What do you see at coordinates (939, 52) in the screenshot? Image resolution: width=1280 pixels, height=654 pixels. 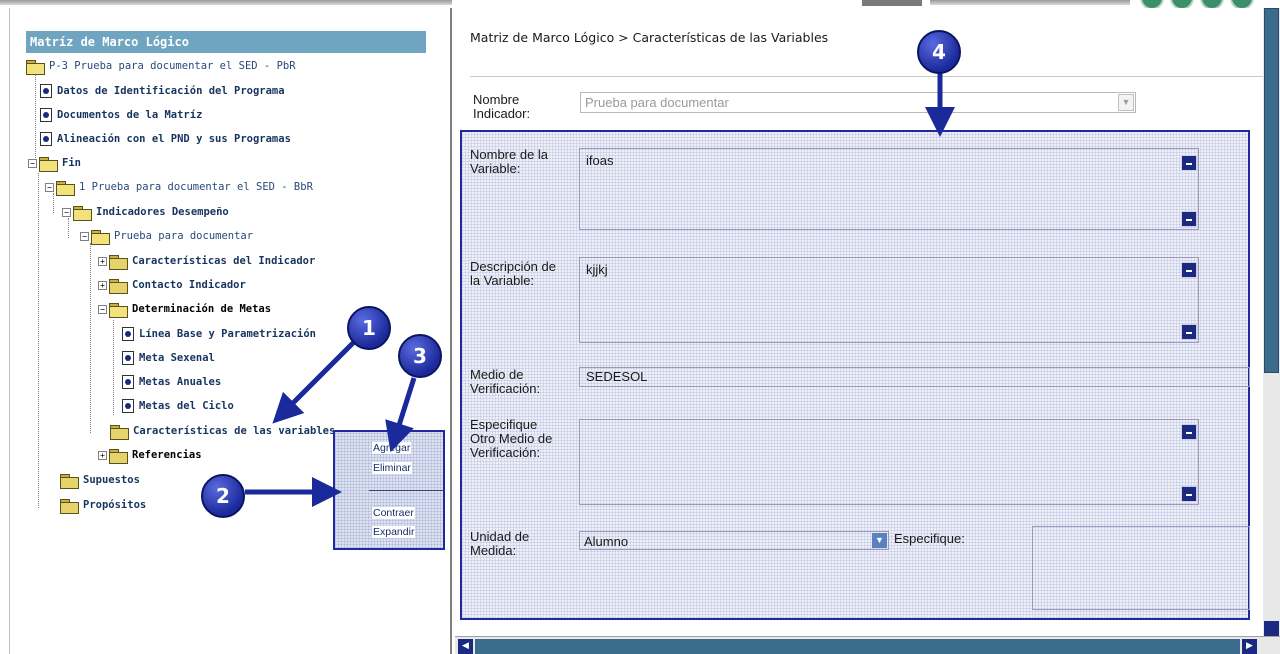 I see `annotation-marker-4: 4` at bounding box center [939, 52].